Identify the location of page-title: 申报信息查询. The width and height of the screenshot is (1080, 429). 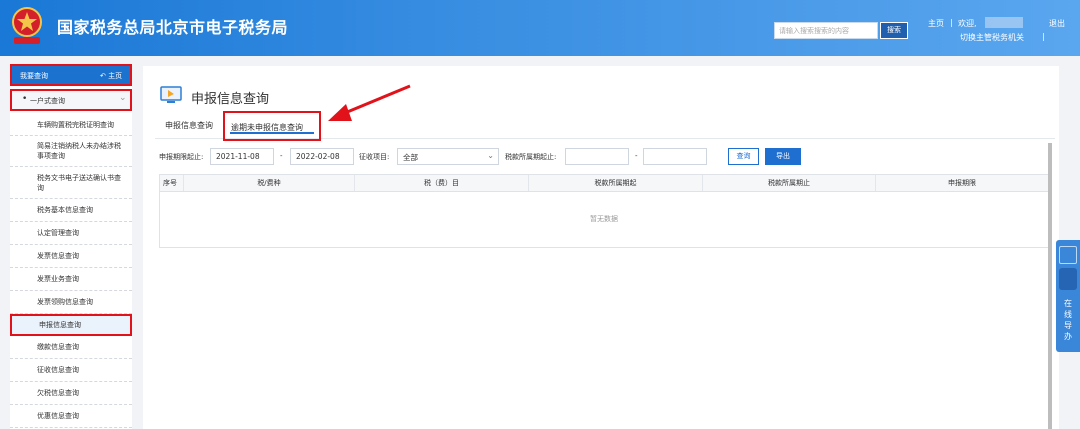
(230, 99).